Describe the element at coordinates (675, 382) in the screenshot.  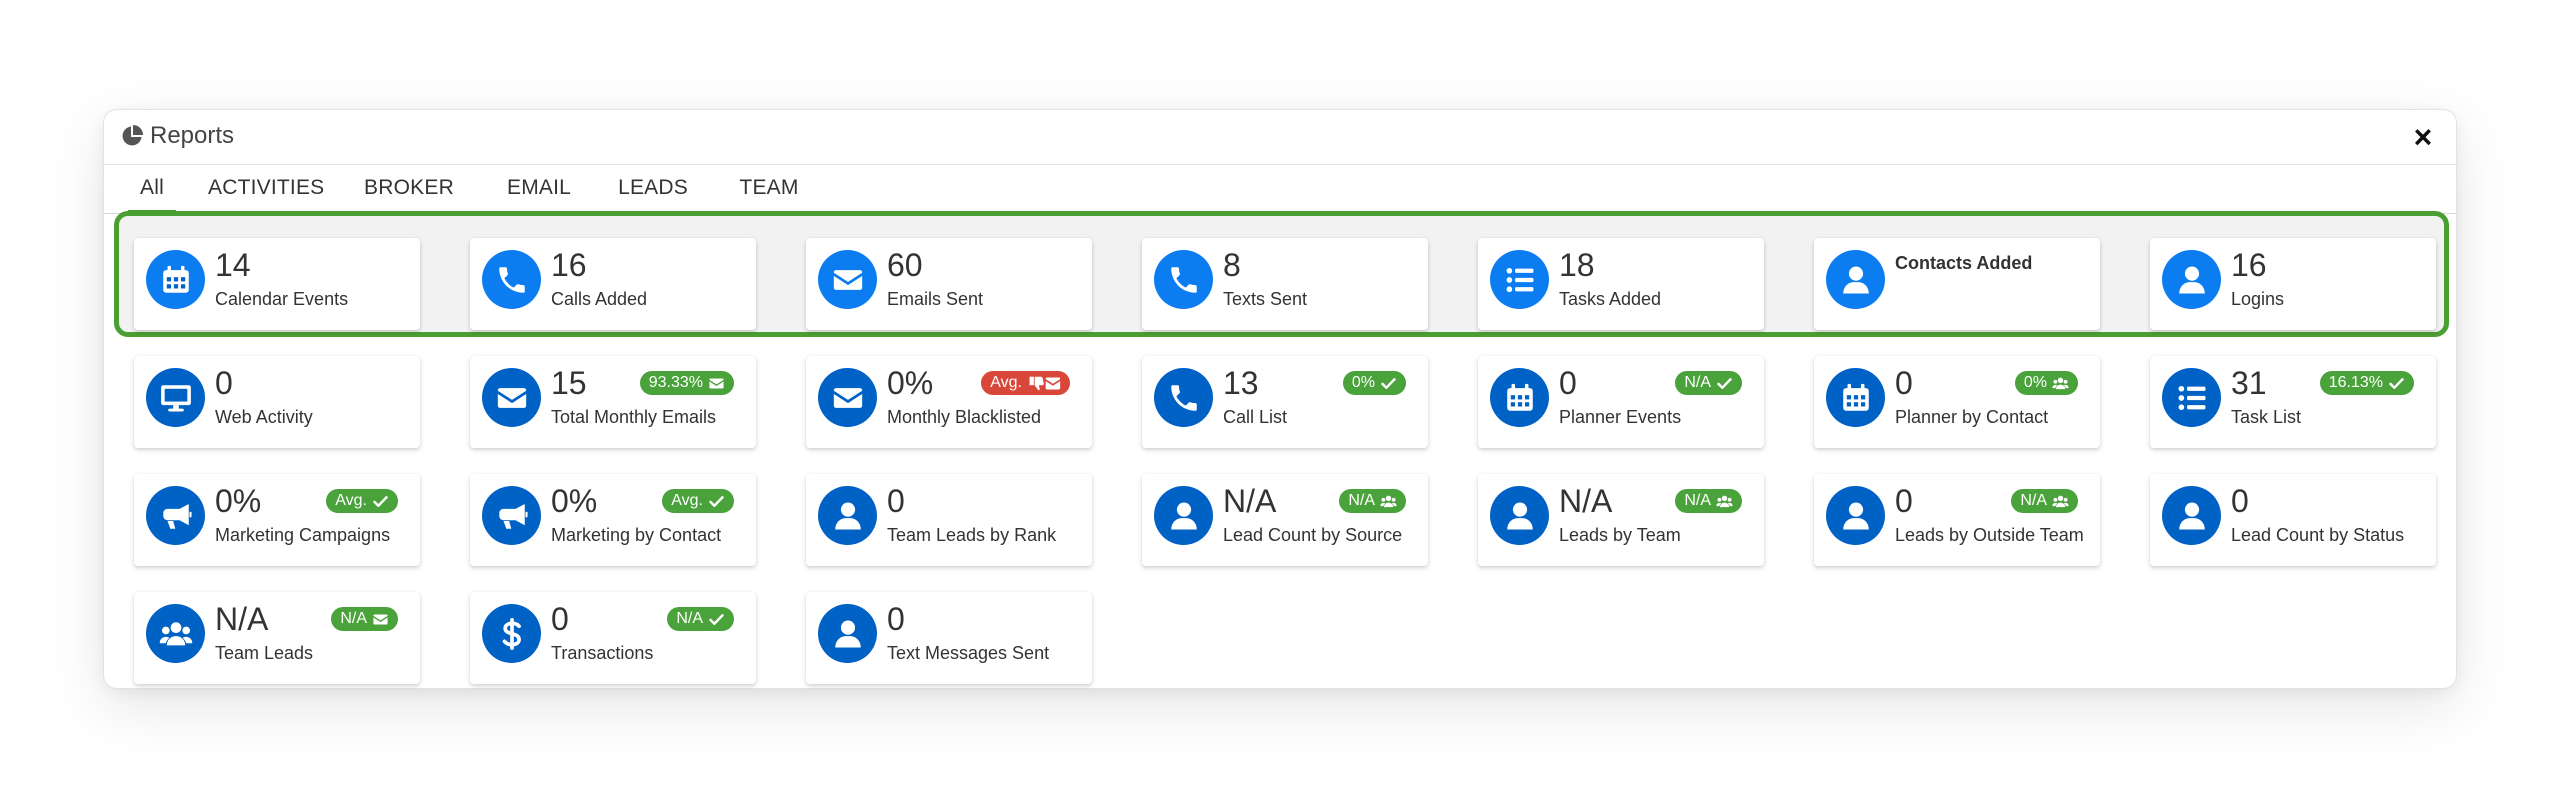
I see `status-badge-text: 93.33%` at that location.